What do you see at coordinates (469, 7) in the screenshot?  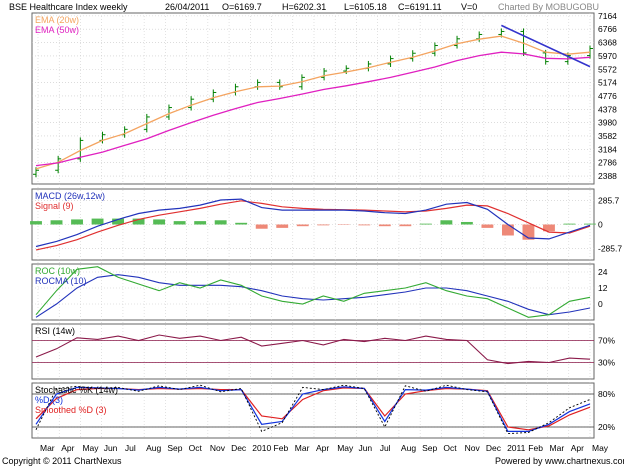 I see `volume-readout: V=0` at bounding box center [469, 7].